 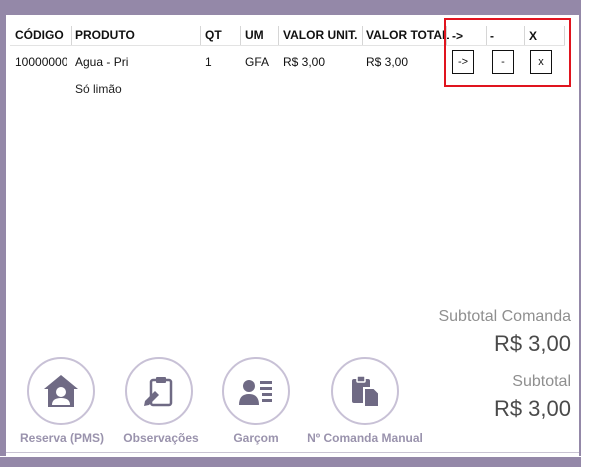 What do you see at coordinates (365, 438) in the screenshot?
I see `comanda-manual-label: Nº Comanda Manual` at bounding box center [365, 438].